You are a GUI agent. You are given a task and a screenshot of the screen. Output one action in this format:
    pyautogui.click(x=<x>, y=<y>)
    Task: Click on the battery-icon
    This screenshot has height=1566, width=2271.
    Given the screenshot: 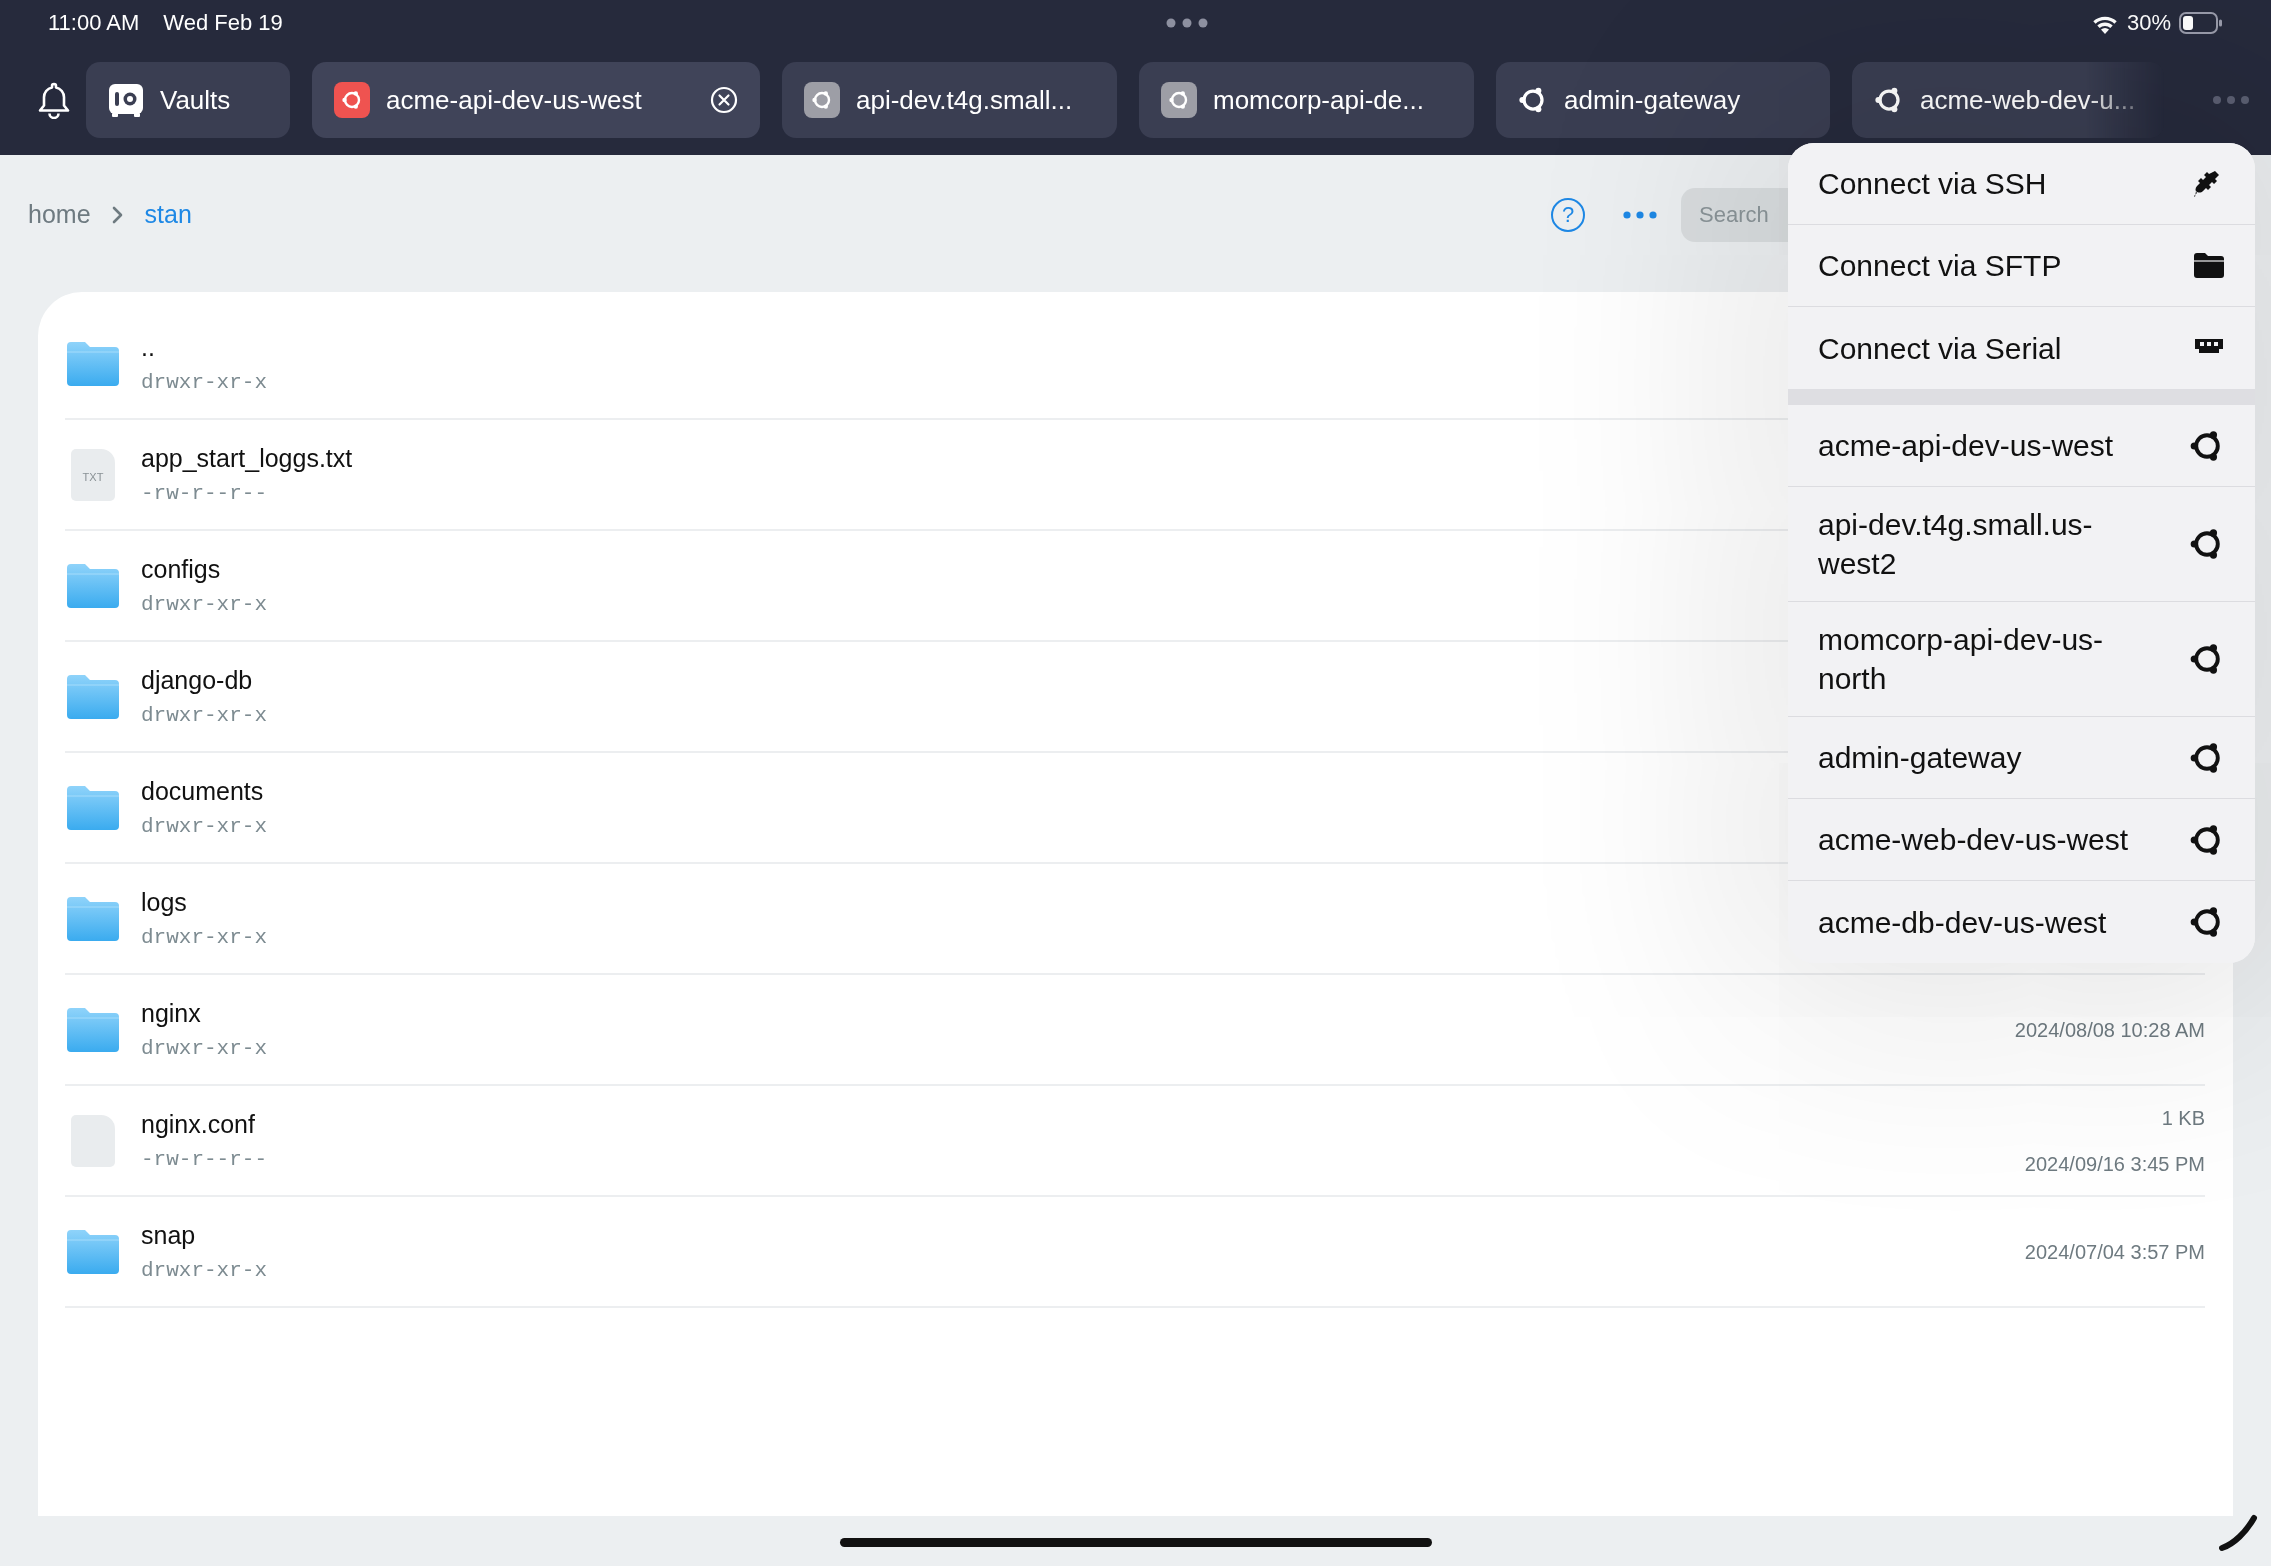 What is the action you would take?
    pyautogui.click(x=2201, y=22)
    